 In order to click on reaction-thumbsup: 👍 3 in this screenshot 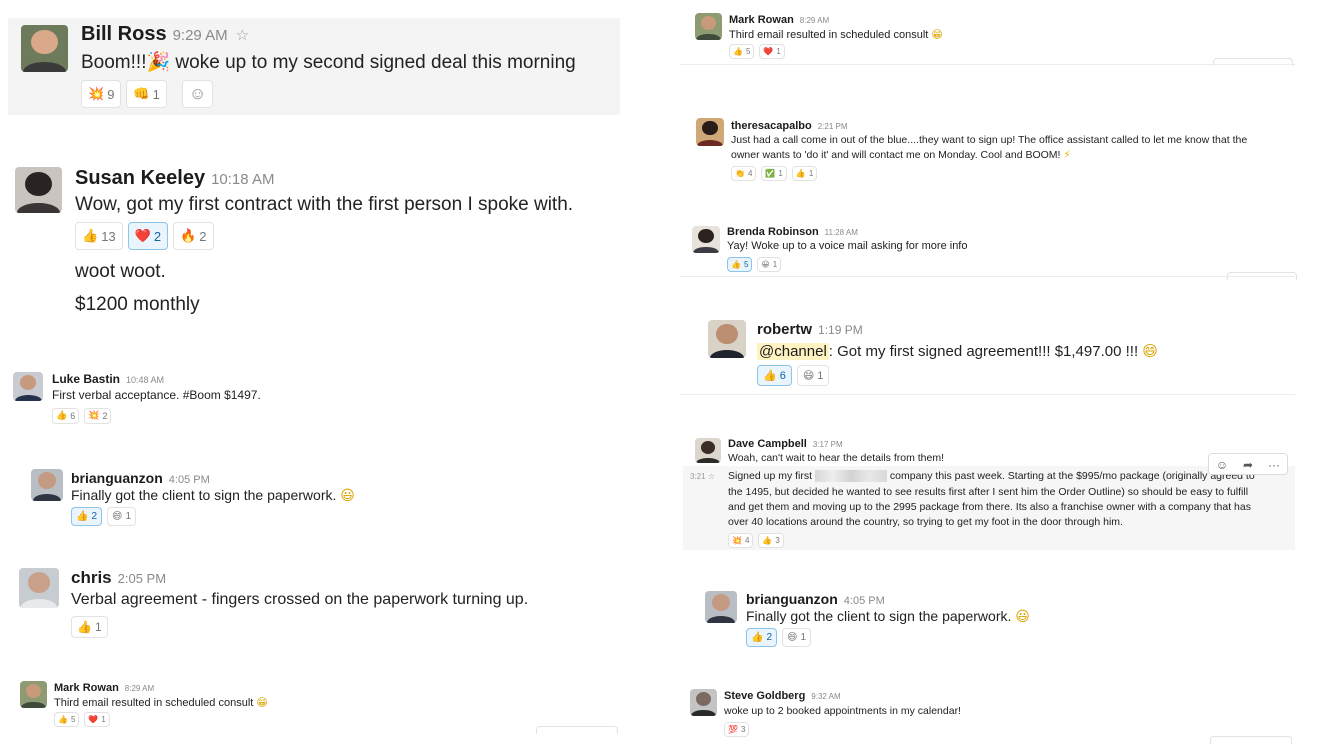, I will do `click(771, 540)`.